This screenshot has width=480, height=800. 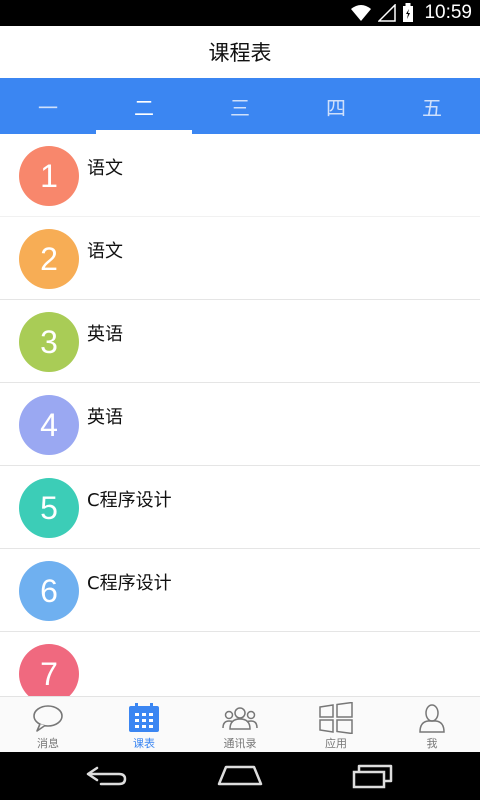 I want to click on nav-label: 消息, so click(x=48, y=743).